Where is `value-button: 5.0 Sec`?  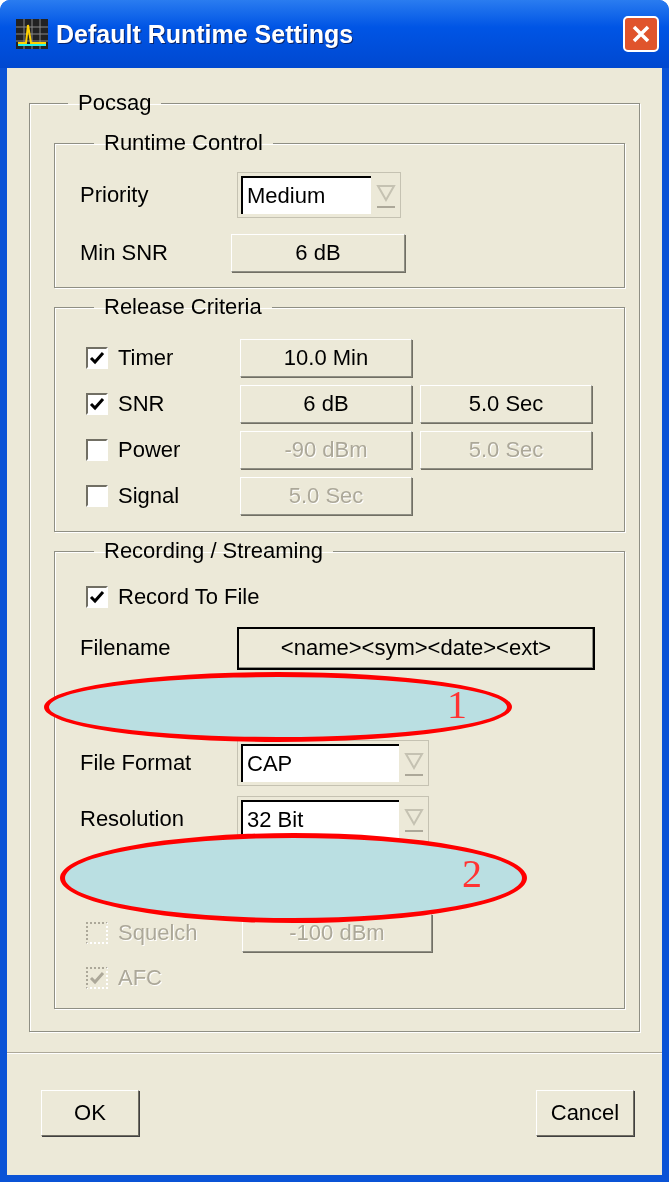
value-button: 5.0 Sec is located at coordinates (506, 404).